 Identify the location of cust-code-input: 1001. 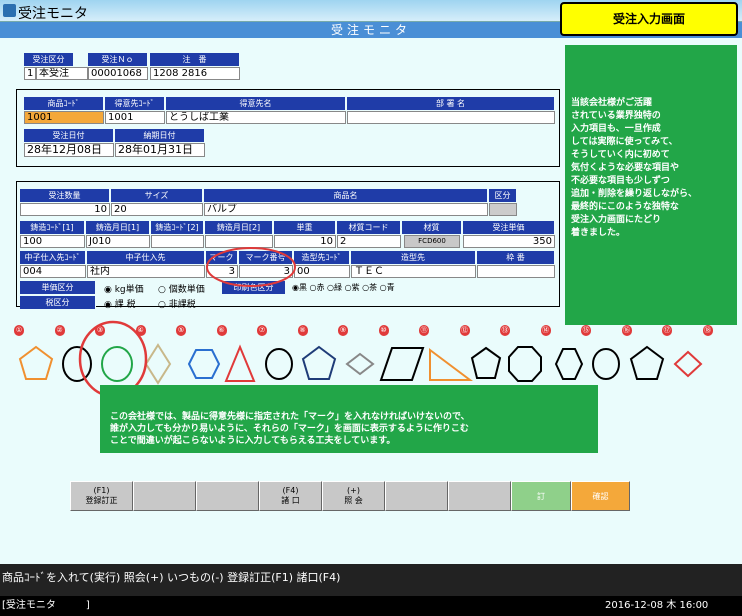
(135, 117).